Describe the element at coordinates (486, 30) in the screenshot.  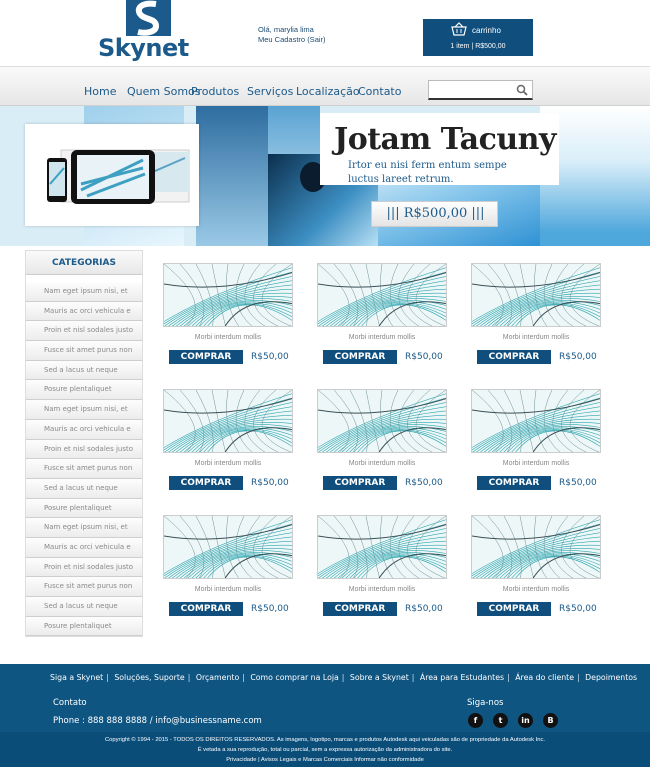
I see `cart-label: carrinho` at that location.